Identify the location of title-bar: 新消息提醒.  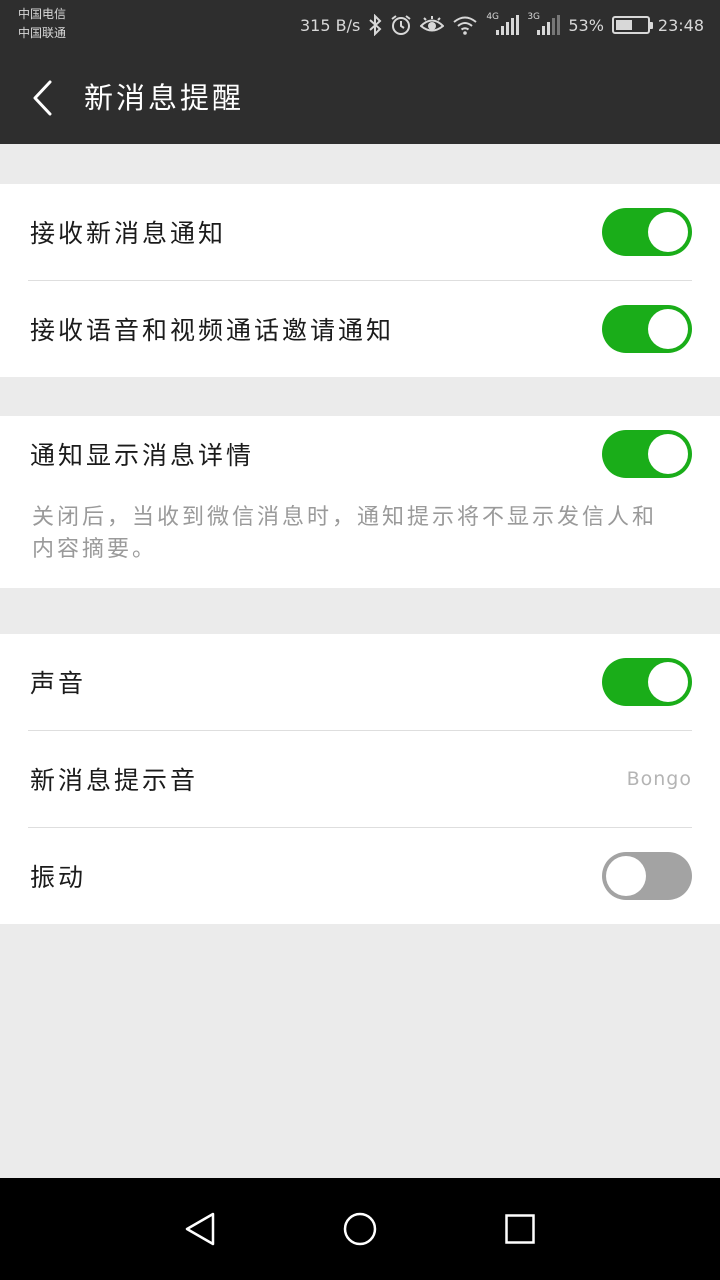
(360, 98).